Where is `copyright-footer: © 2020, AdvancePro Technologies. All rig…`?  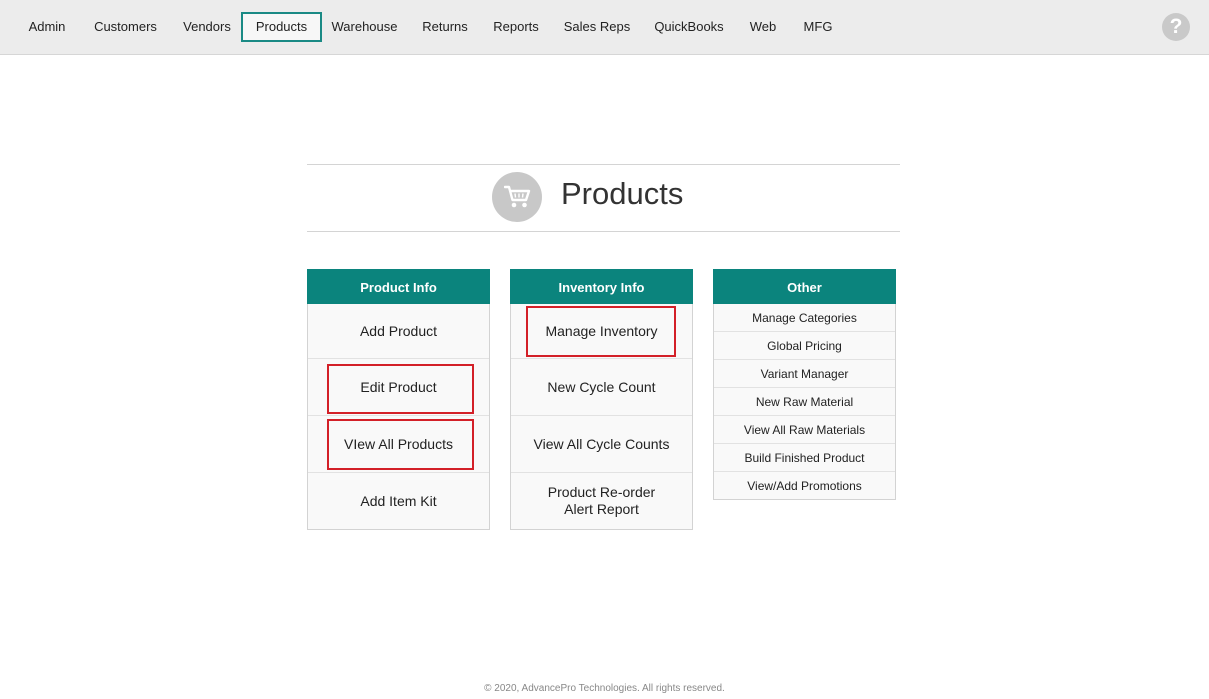 copyright-footer: © 2020, AdvancePro Technologies. All rig… is located at coordinates (604, 688).